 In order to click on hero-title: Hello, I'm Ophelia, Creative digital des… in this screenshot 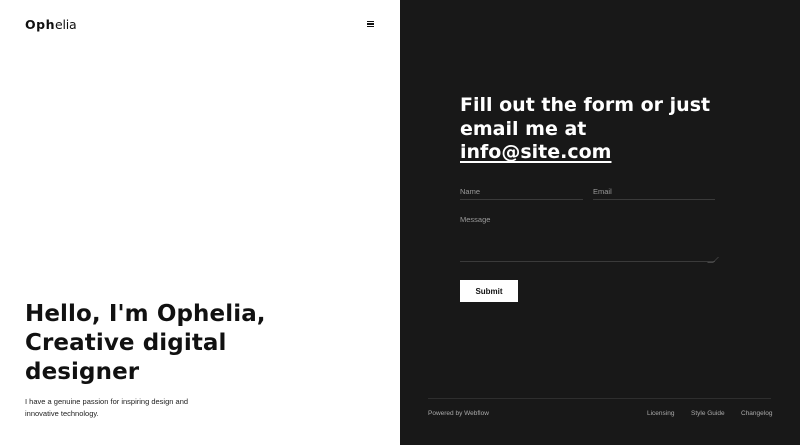, I will do `click(175, 343)`.